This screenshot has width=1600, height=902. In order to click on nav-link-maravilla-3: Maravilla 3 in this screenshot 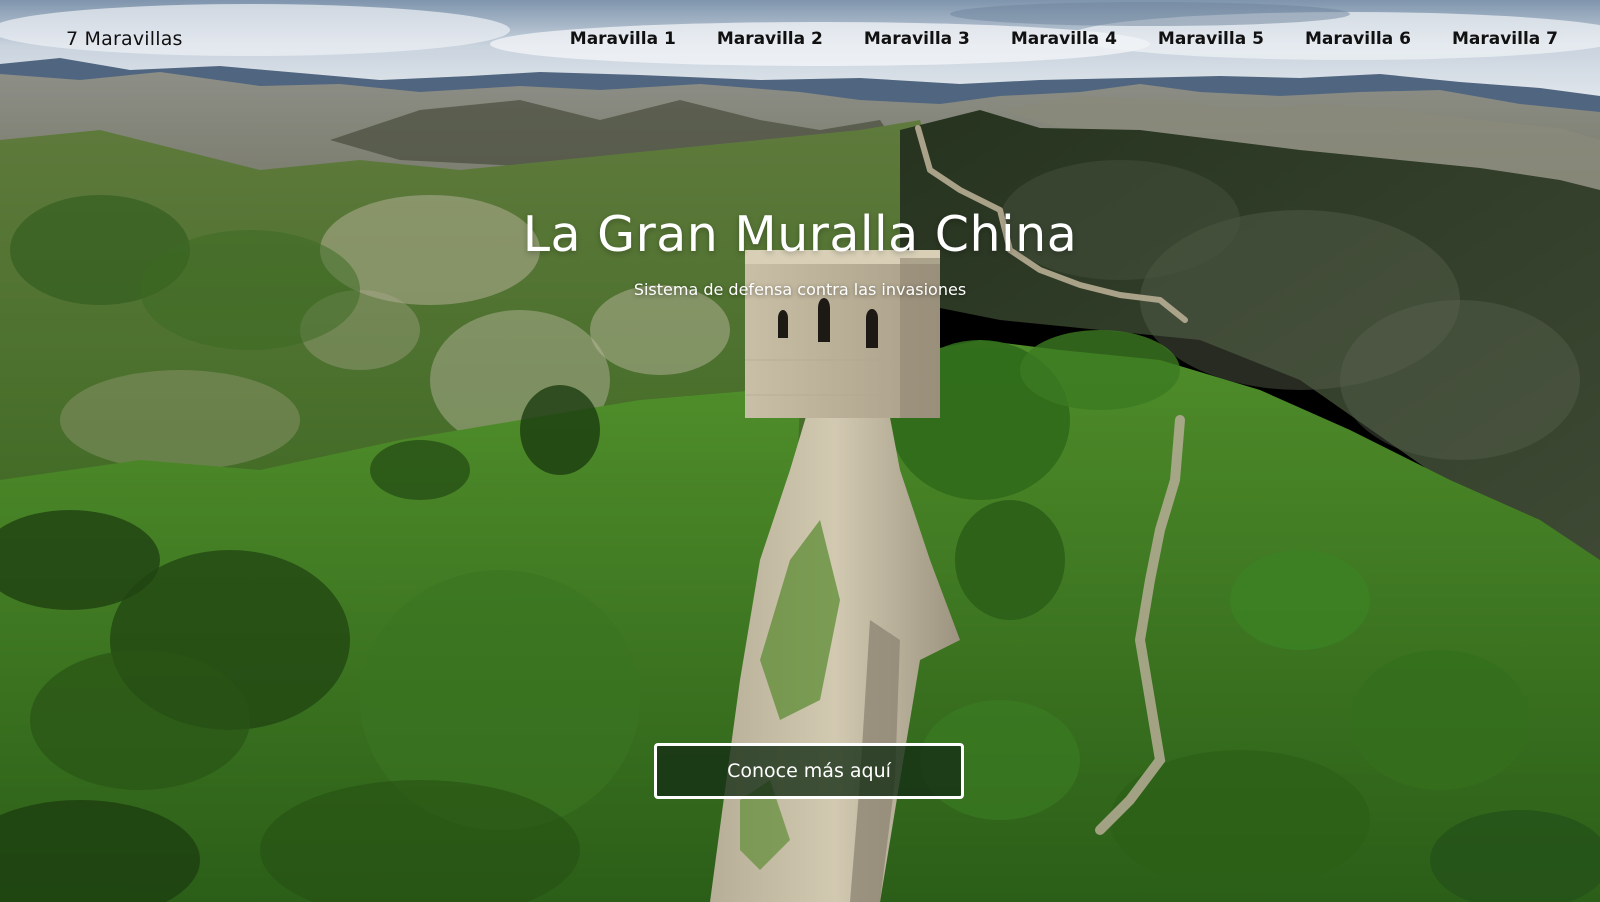, I will do `click(917, 39)`.